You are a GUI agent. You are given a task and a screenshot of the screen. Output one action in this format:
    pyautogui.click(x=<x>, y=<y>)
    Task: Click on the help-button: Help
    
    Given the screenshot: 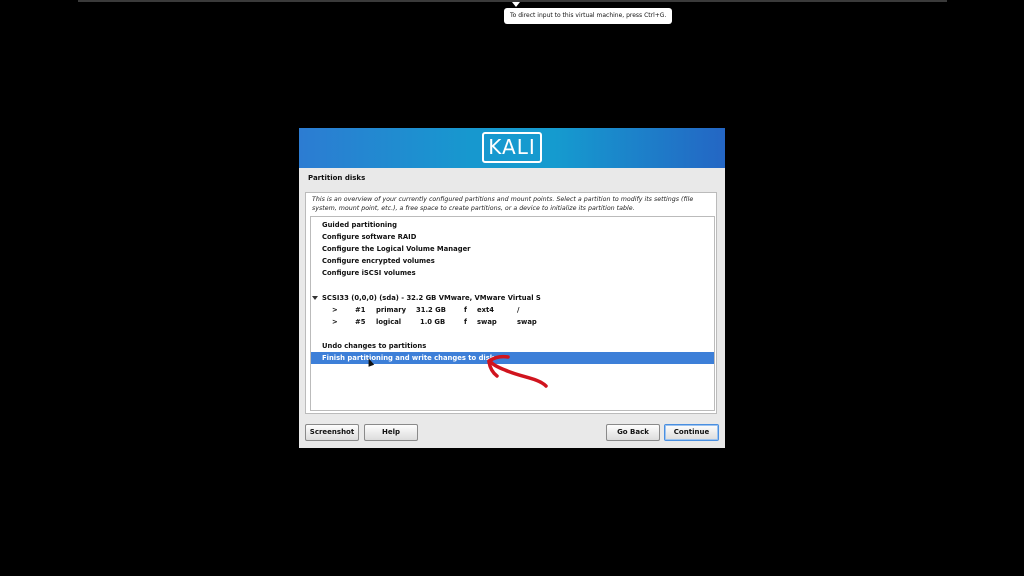 What is the action you would take?
    pyautogui.click(x=391, y=432)
    